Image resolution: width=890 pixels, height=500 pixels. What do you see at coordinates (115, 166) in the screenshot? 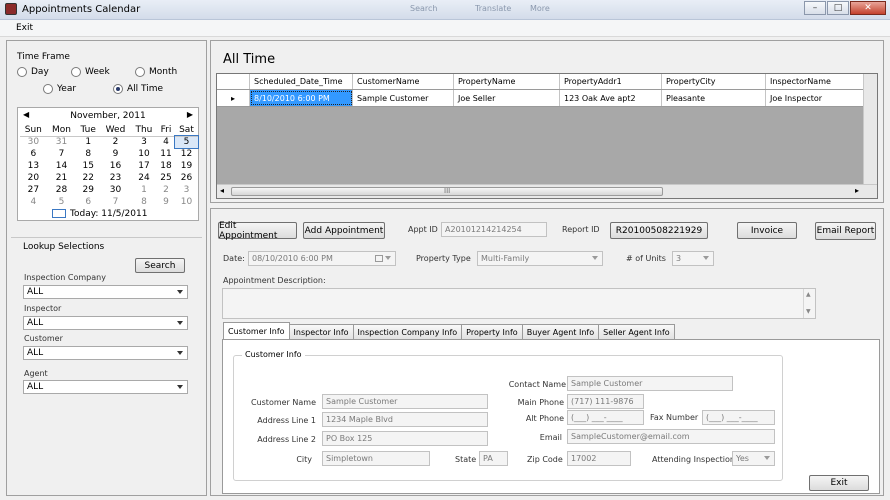
I see `calendar-day: 16` at bounding box center [115, 166].